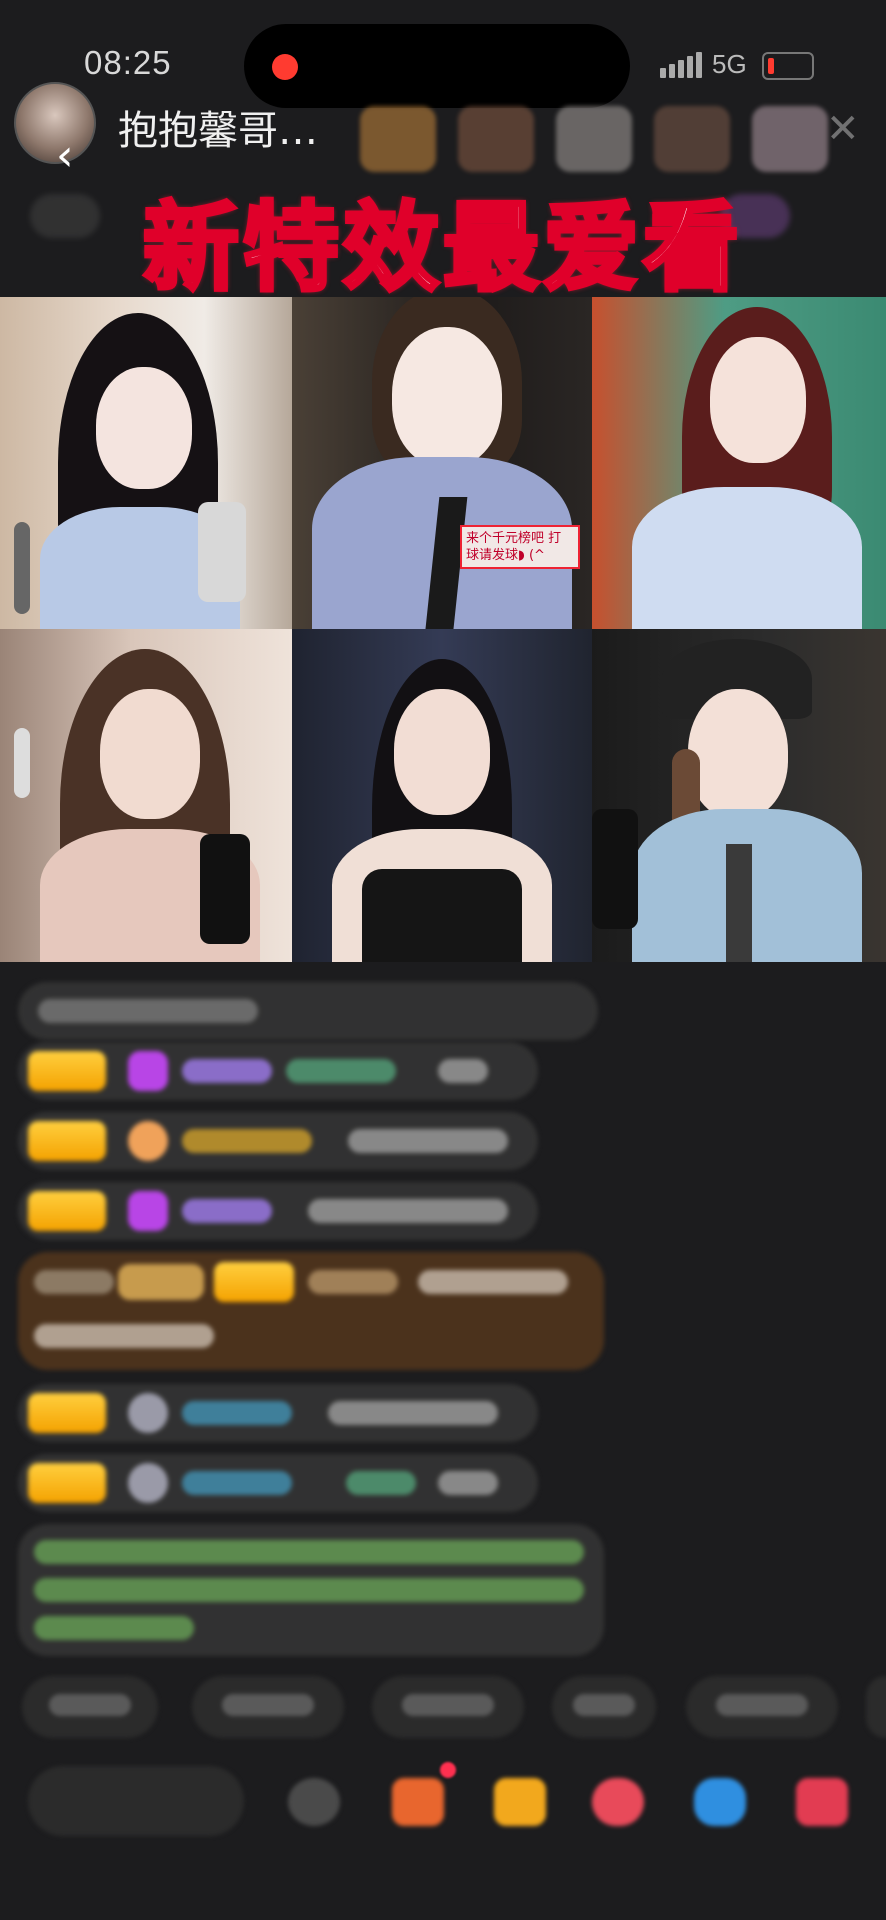 The height and width of the screenshot is (1920, 886). Describe the element at coordinates (311, 1311) in the screenshot. I see `chat-message-highlight` at that location.